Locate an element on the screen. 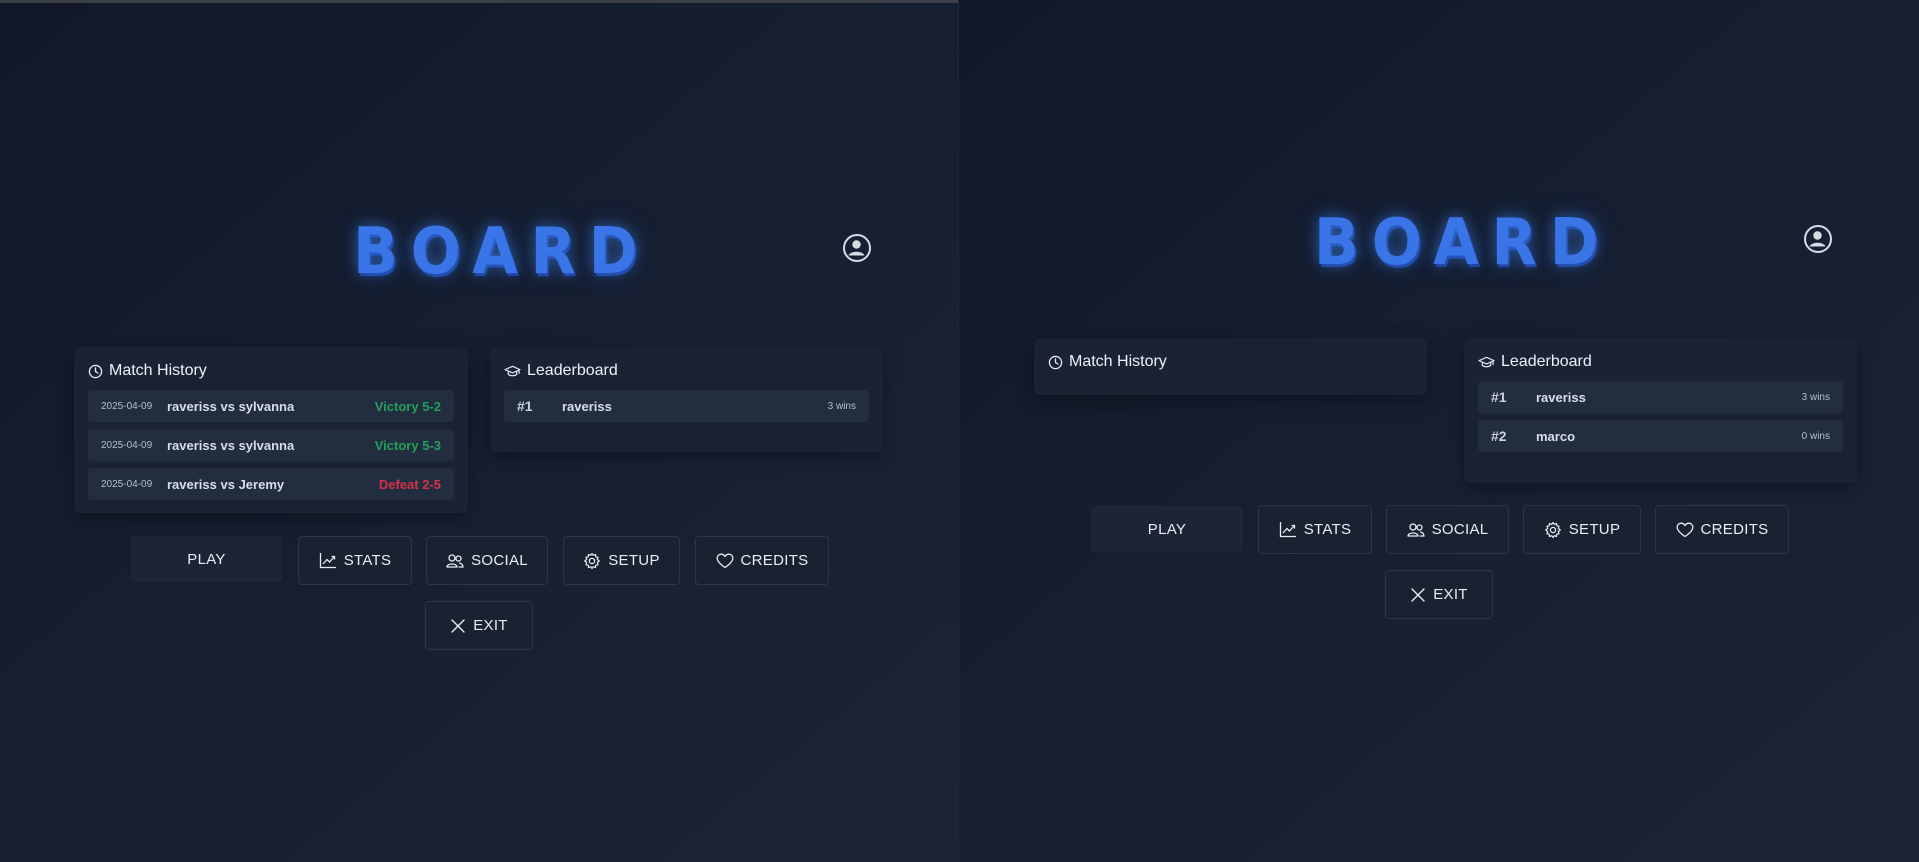 The height and width of the screenshot is (862, 1919). match-row: 2025-04-09 raveriss vs Jeremy Defeat 2-5 is located at coordinates (271, 484).